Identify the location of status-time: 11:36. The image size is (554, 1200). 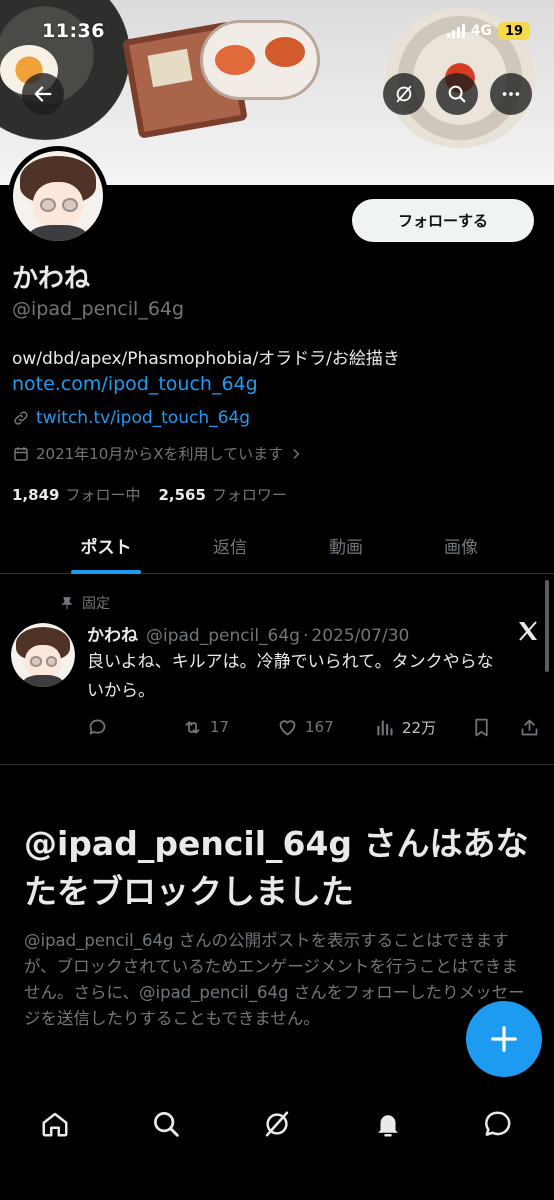
(73, 31).